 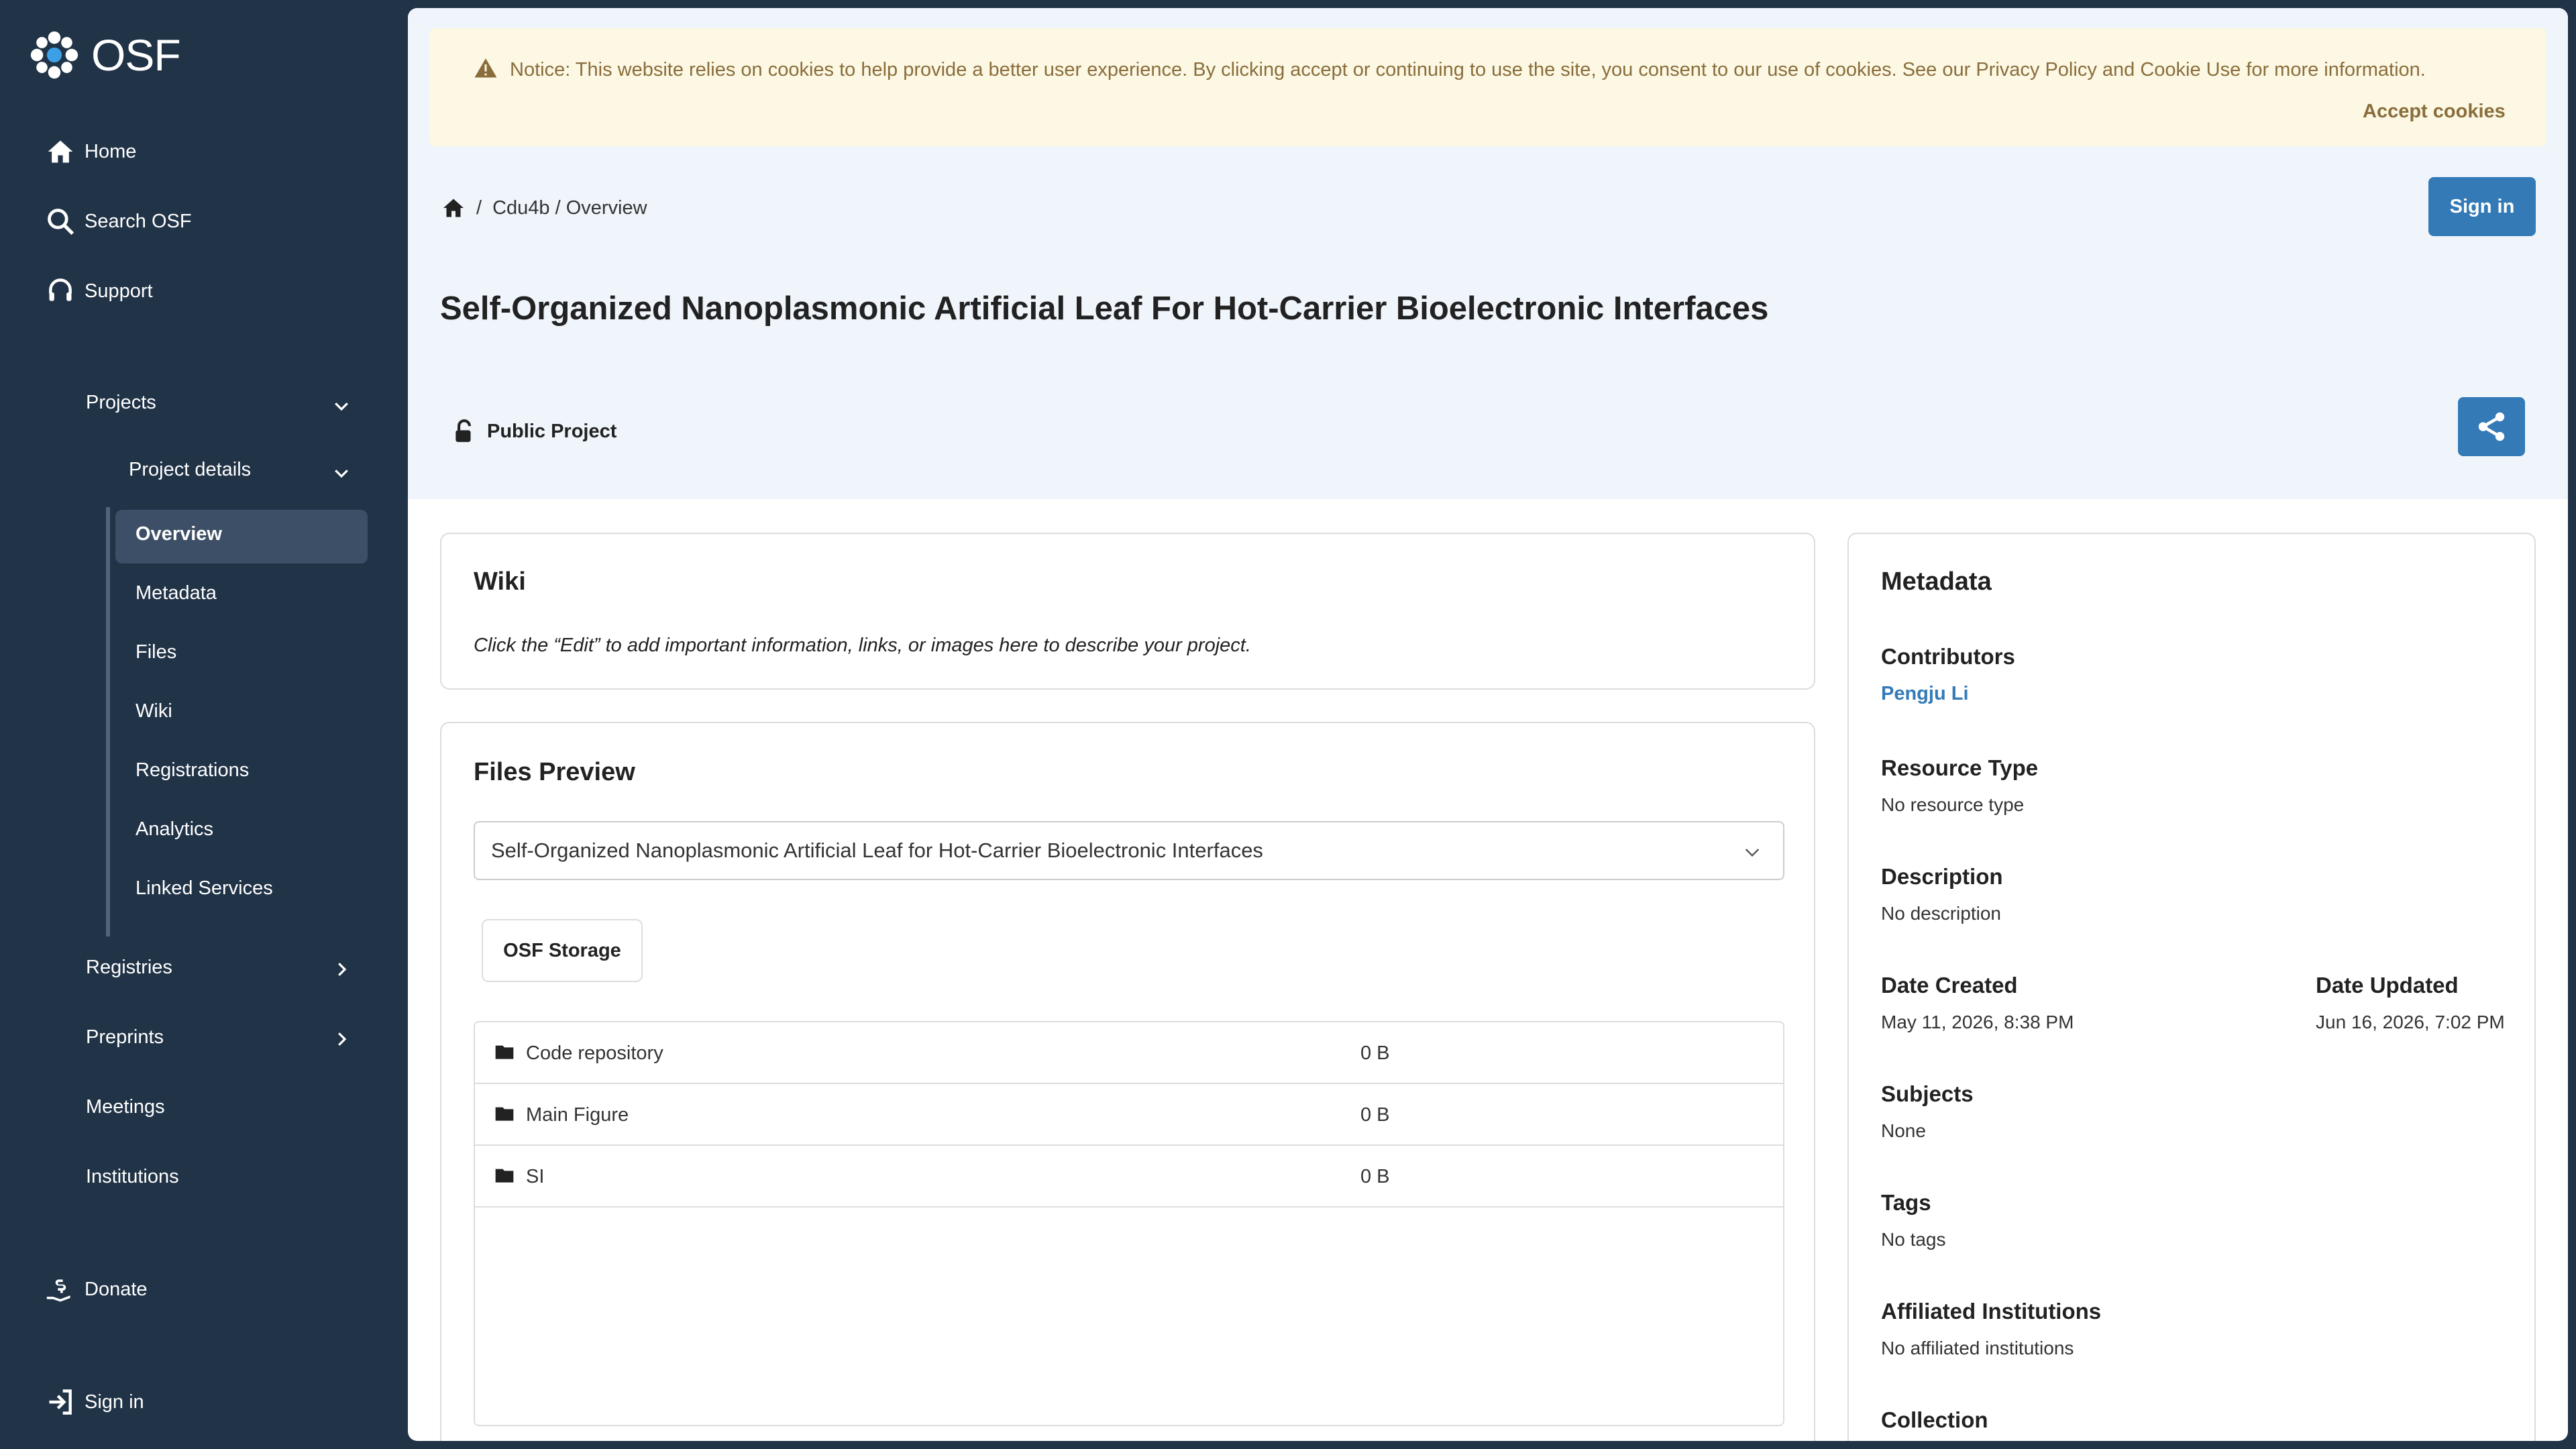 What do you see at coordinates (1934, 1419) in the screenshot?
I see `collection-label: Collection` at bounding box center [1934, 1419].